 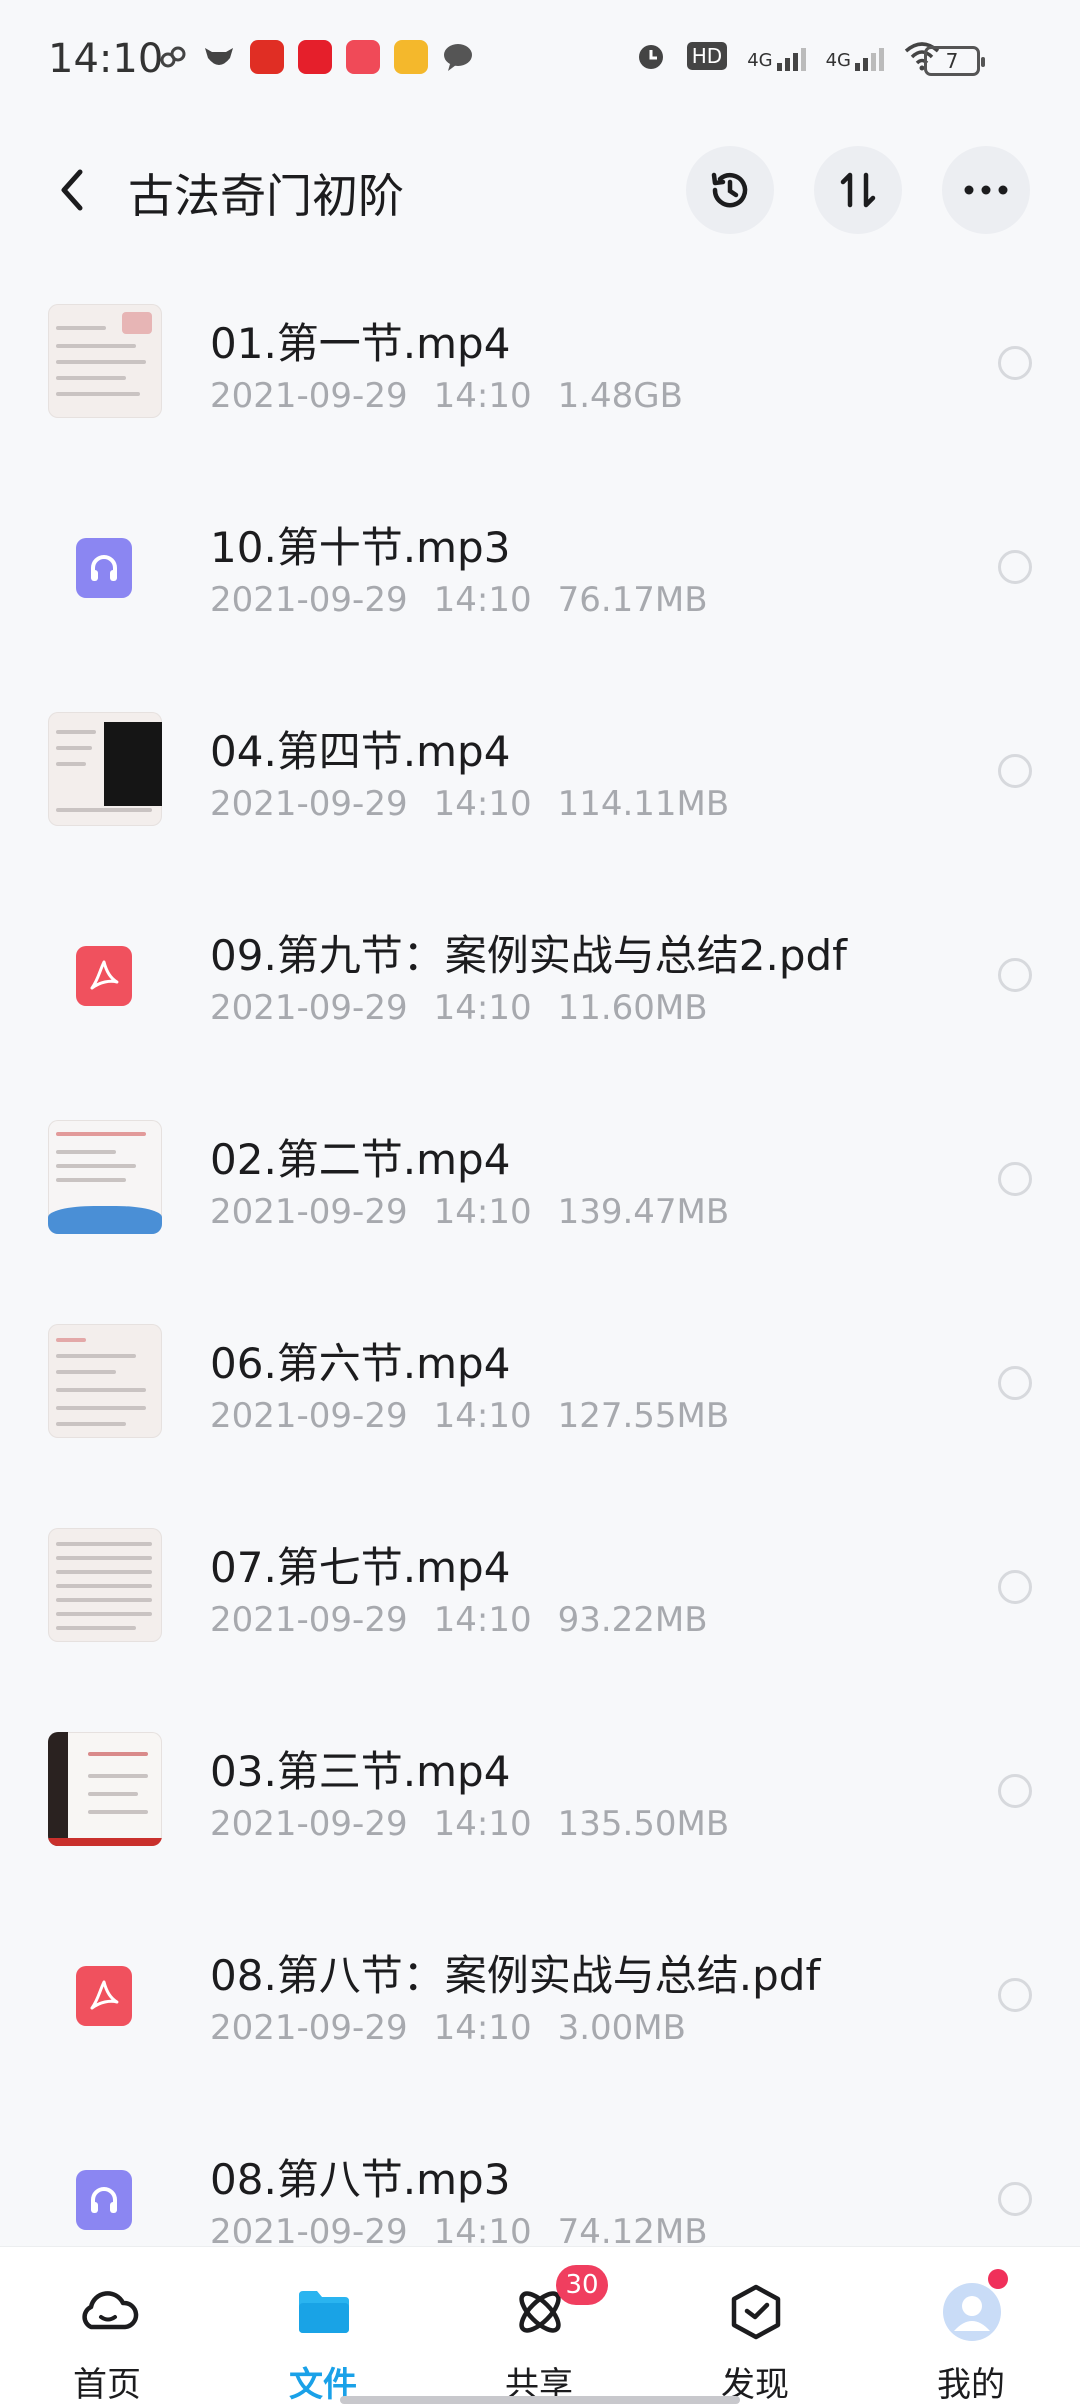 I want to click on history-button, so click(x=730, y=190).